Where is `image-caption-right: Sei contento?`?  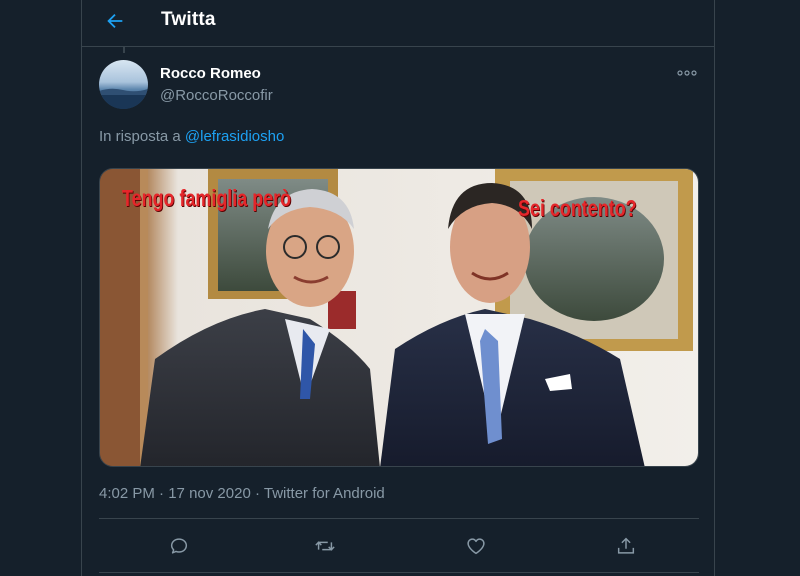
image-caption-right: Sei contento? is located at coordinates (577, 208).